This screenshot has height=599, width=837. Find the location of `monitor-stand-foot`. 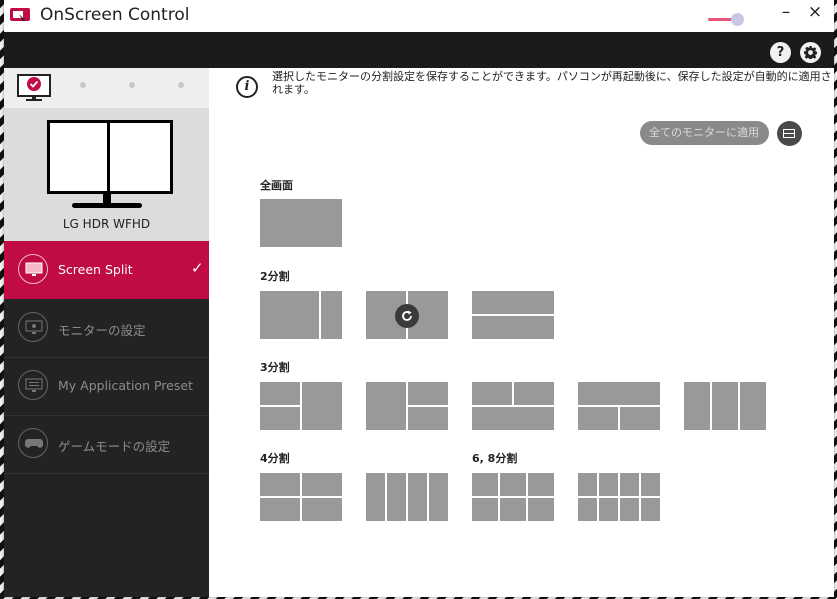

monitor-stand-foot is located at coordinates (107, 205).